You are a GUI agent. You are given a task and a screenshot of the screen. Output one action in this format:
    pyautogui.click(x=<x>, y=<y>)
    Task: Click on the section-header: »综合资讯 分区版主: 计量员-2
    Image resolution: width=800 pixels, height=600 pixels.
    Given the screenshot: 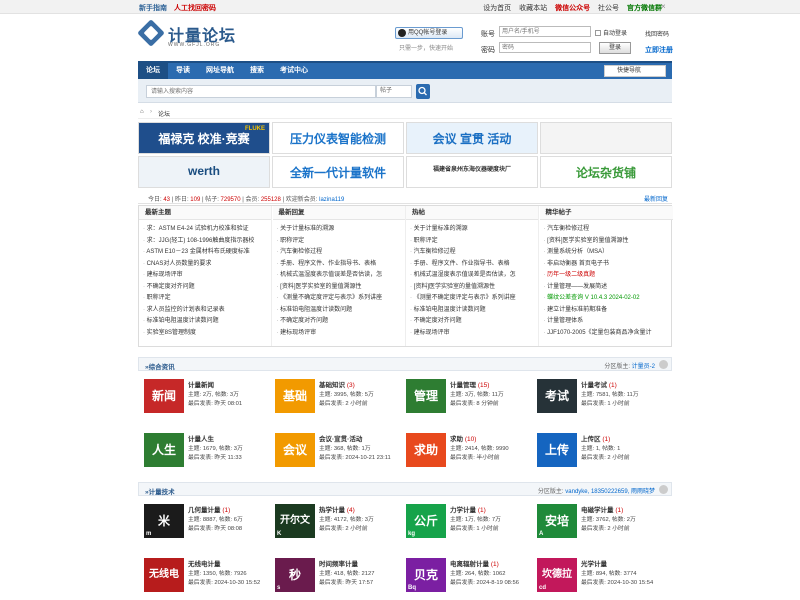 What is the action you would take?
    pyautogui.click(x=405, y=364)
    